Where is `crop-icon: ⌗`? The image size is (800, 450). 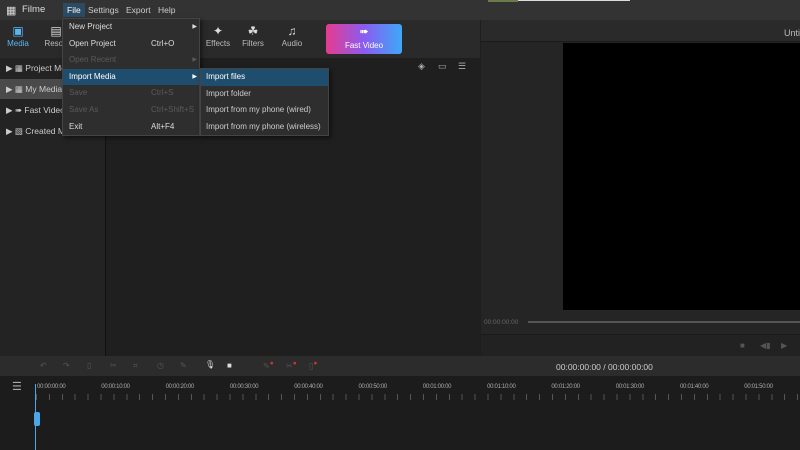
crop-icon: ⌗ is located at coordinates (135, 366).